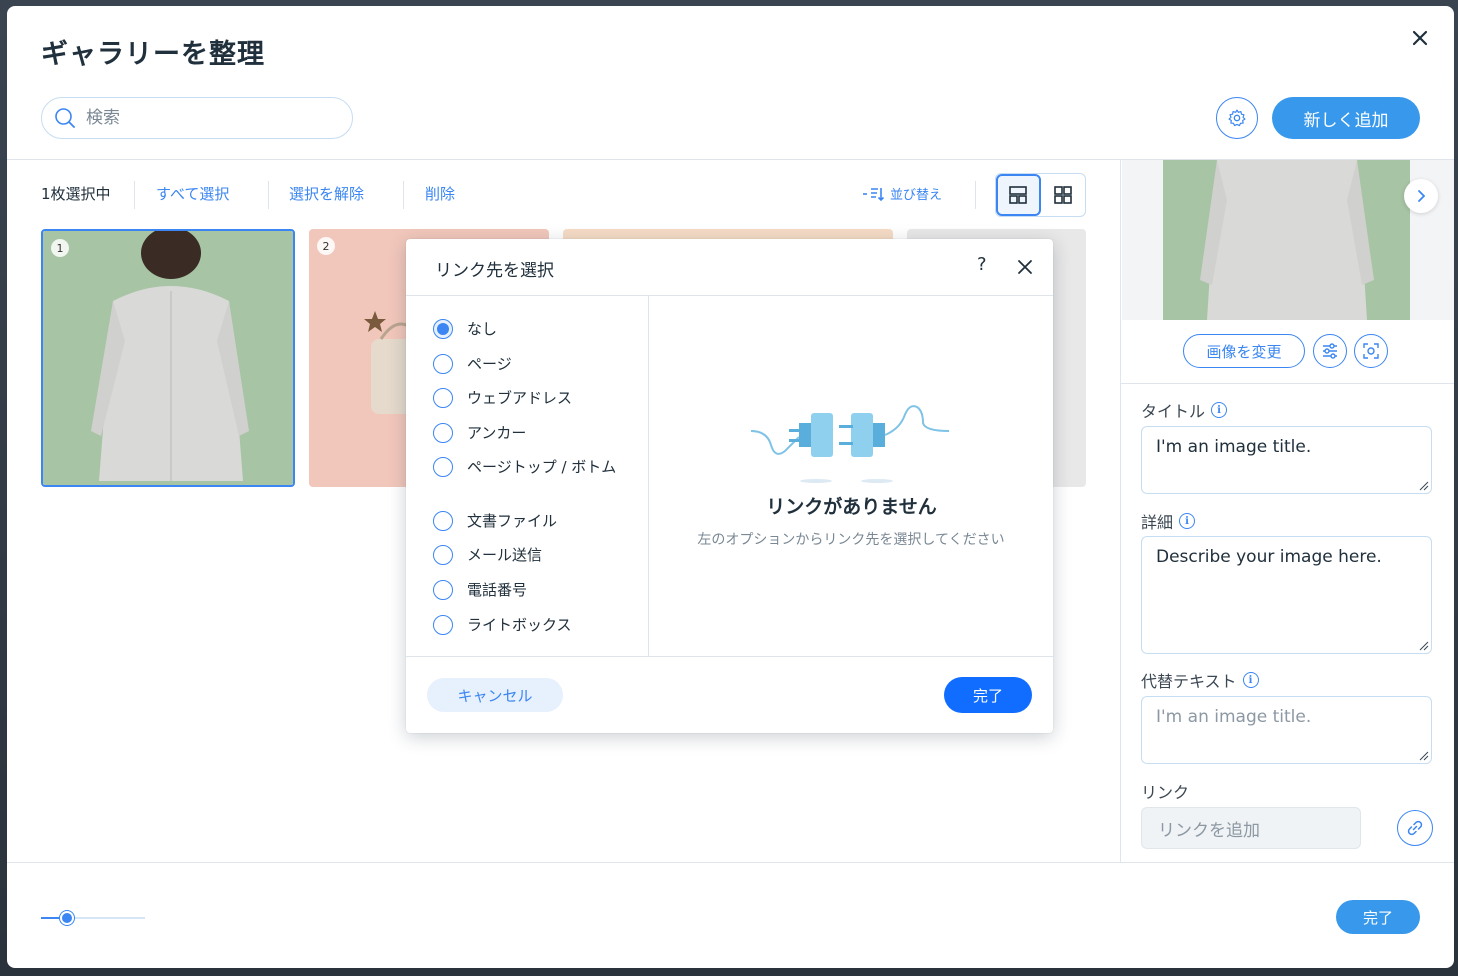 The image size is (1458, 976). I want to click on focal-point-button, so click(1371, 351).